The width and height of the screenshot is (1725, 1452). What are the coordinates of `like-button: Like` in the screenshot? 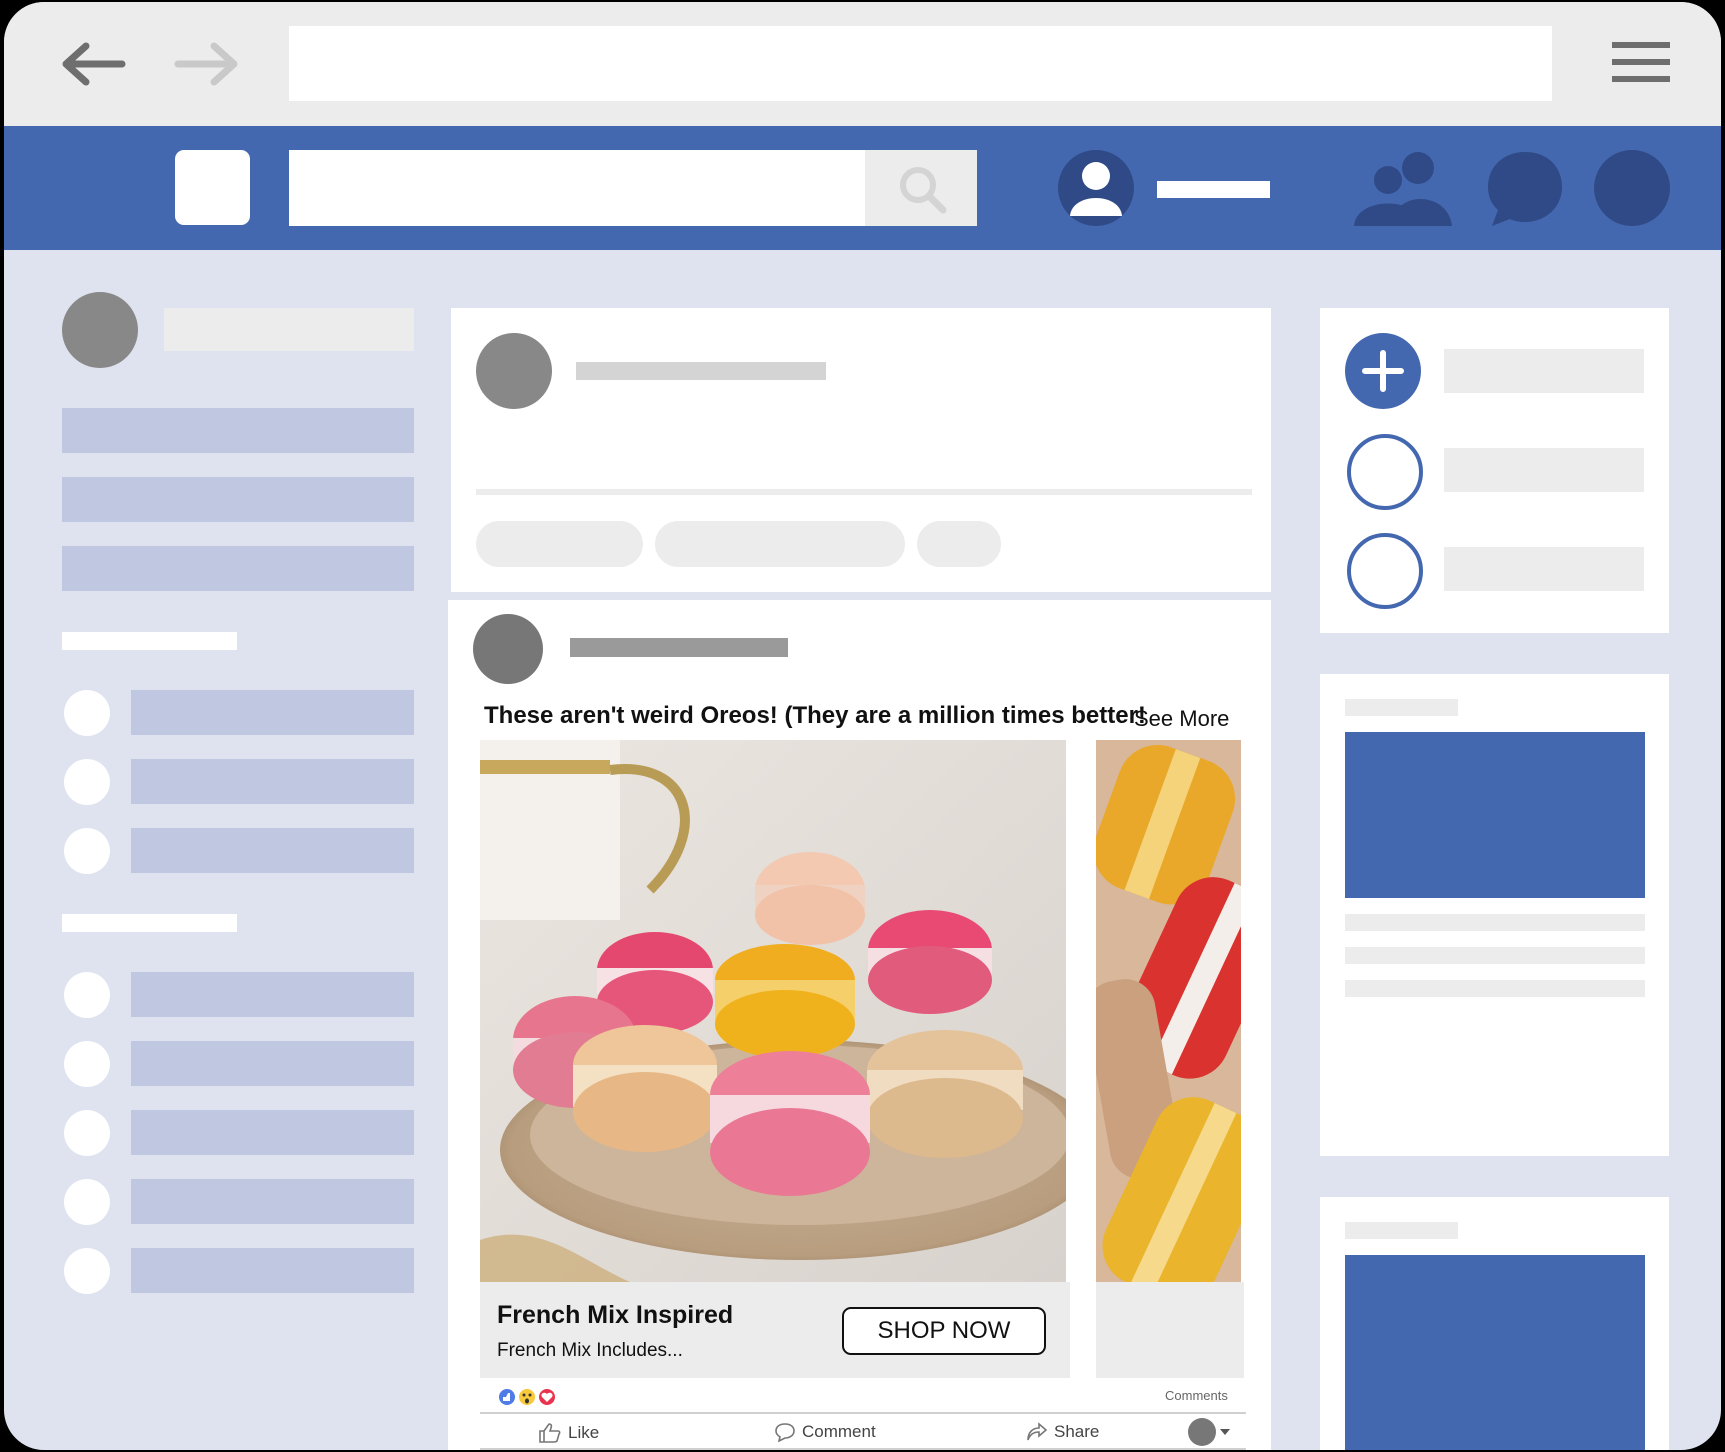 It's located at (568, 1433).